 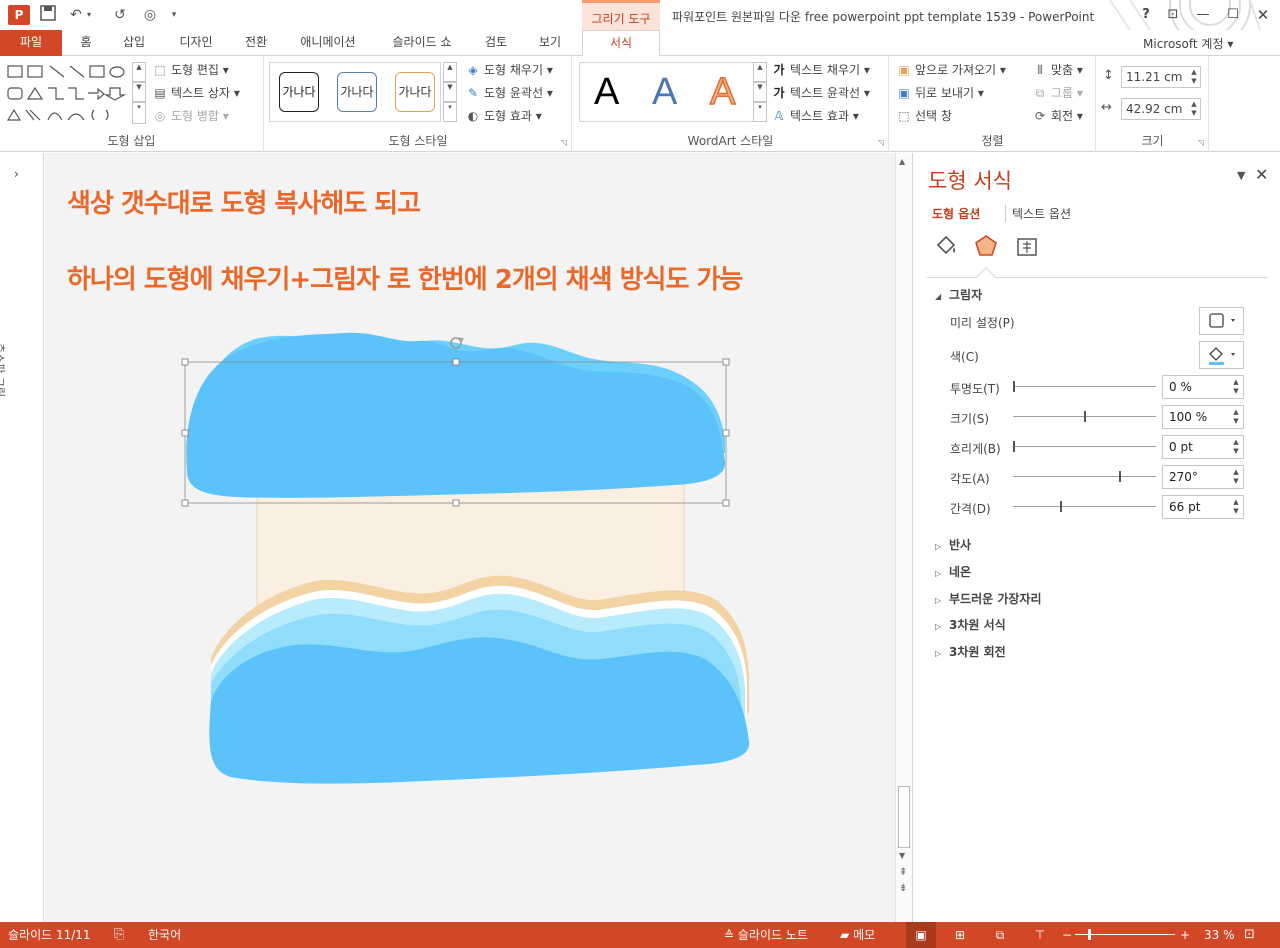 What do you see at coordinates (1014, 386) in the screenshot?
I see `shadow-transparency-knob` at bounding box center [1014, 386].